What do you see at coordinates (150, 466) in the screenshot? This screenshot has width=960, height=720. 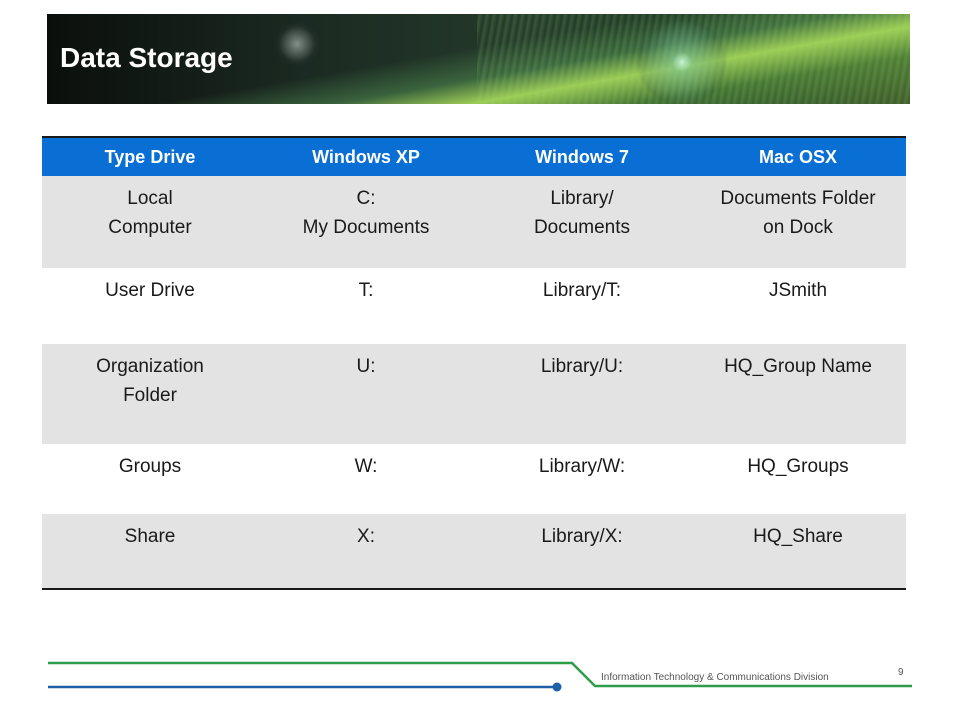 I see `cell-type-drive: Groups` at bounding box center [150, 466].